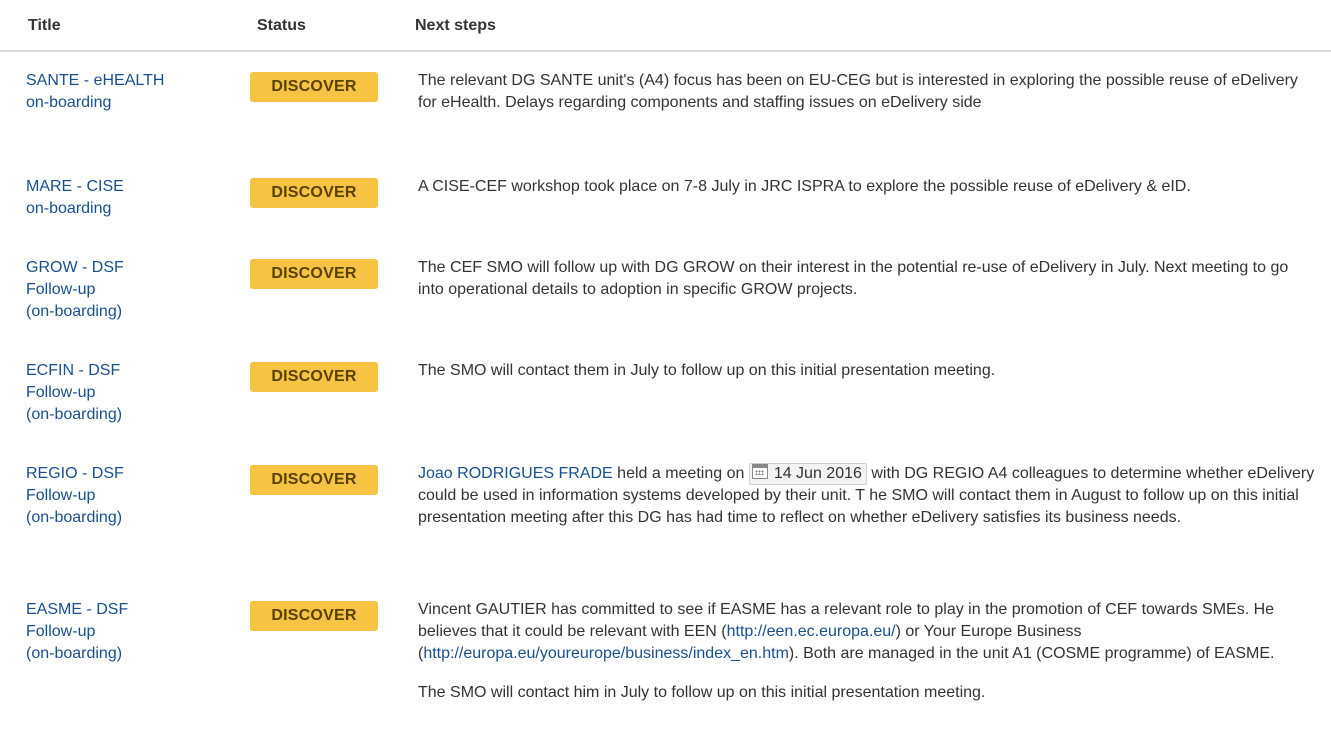 Image resolution: width=1331 pixels, height=741 pixels. Describe the element at coordinates (455, 25) in the screenshot. I see `column-header-next-steps: Next steps` at that location.